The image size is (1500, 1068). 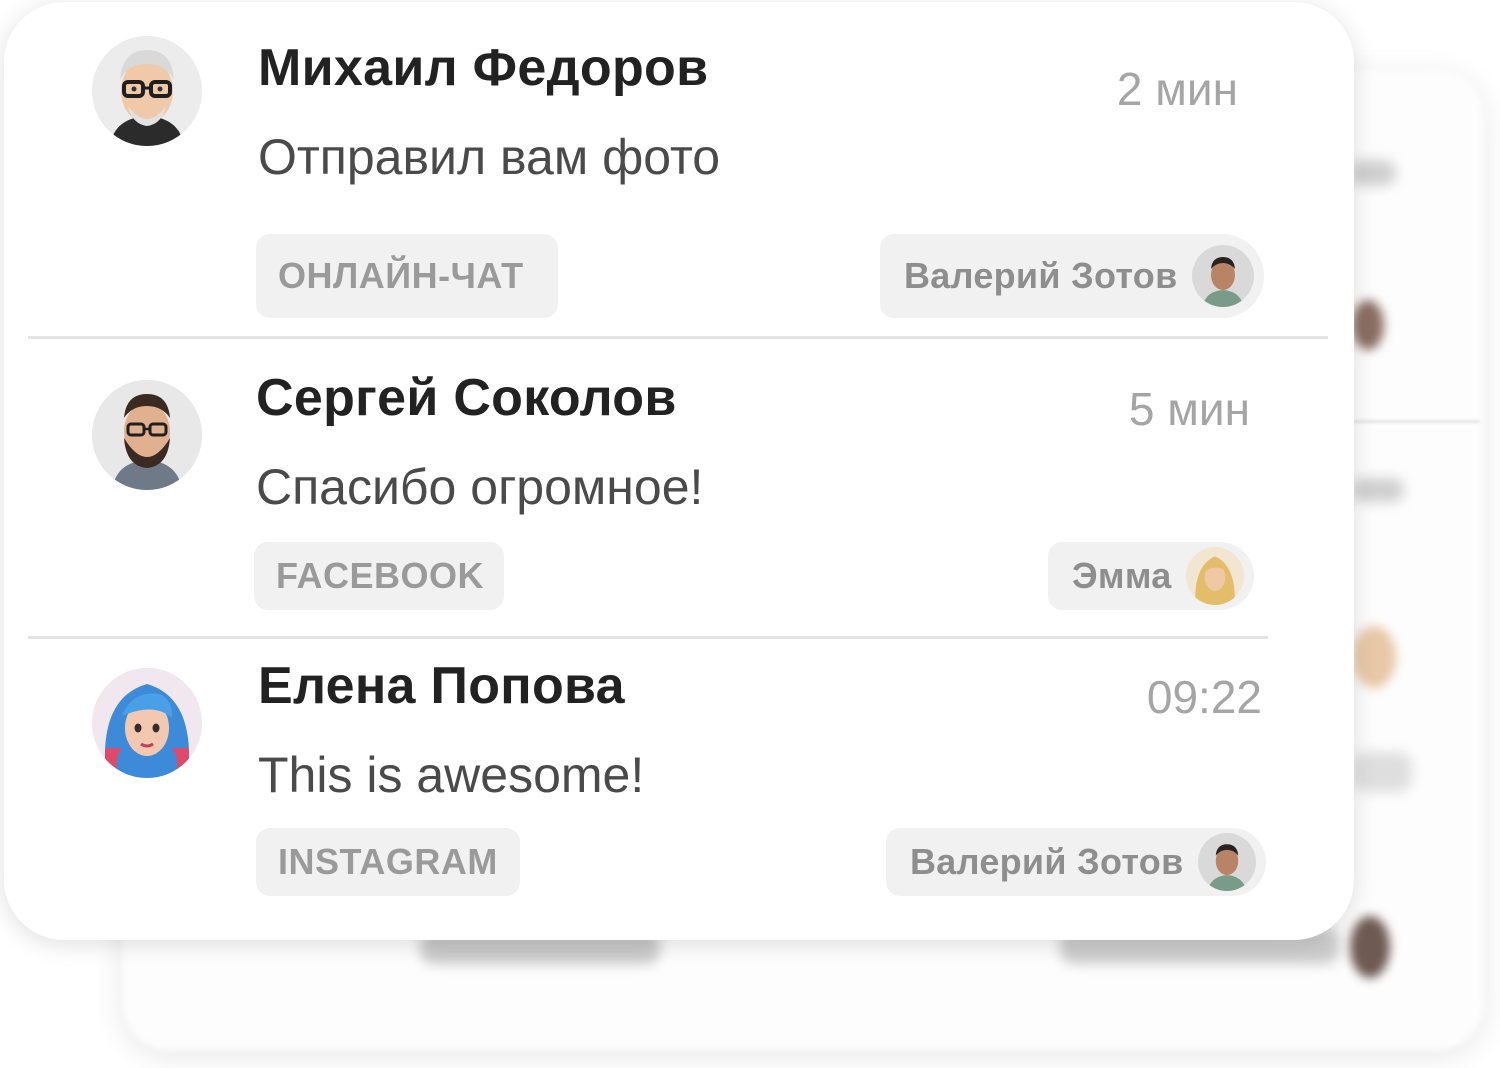 I want to click on channel-tag: FACEBOOK, so click(x=379, y=576).